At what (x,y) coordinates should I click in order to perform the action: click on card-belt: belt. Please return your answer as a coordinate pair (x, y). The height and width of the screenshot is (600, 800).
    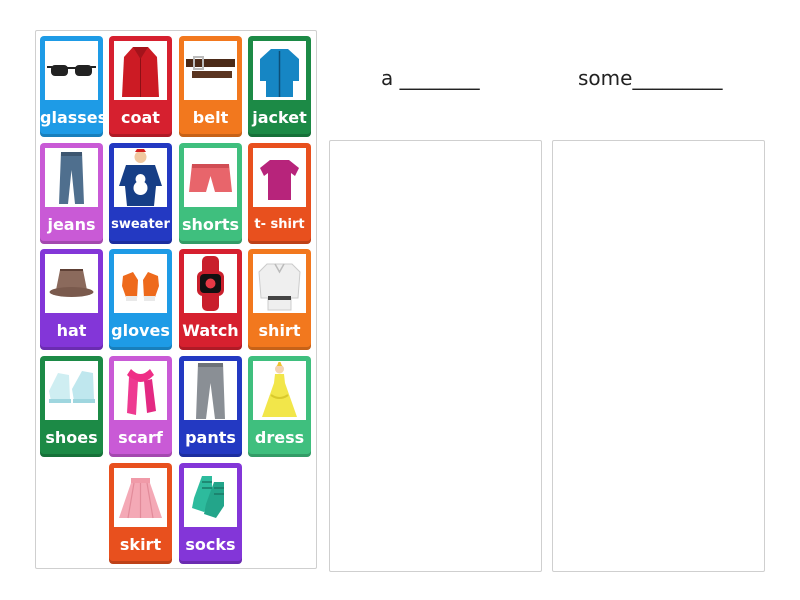
    Looking at the image, I should click on (210, 86).